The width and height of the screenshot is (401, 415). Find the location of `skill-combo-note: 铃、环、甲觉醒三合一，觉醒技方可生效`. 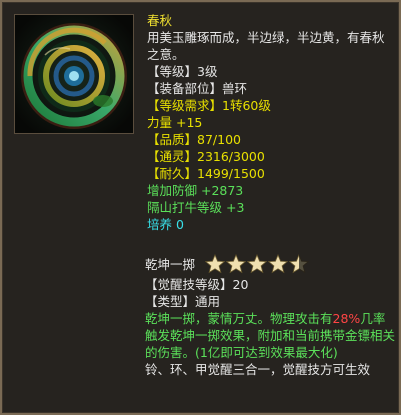

skill-combo-note: 铃、环、甲觉醒三合一，觉醒技方可生效 is located at coordinates (258, 369).